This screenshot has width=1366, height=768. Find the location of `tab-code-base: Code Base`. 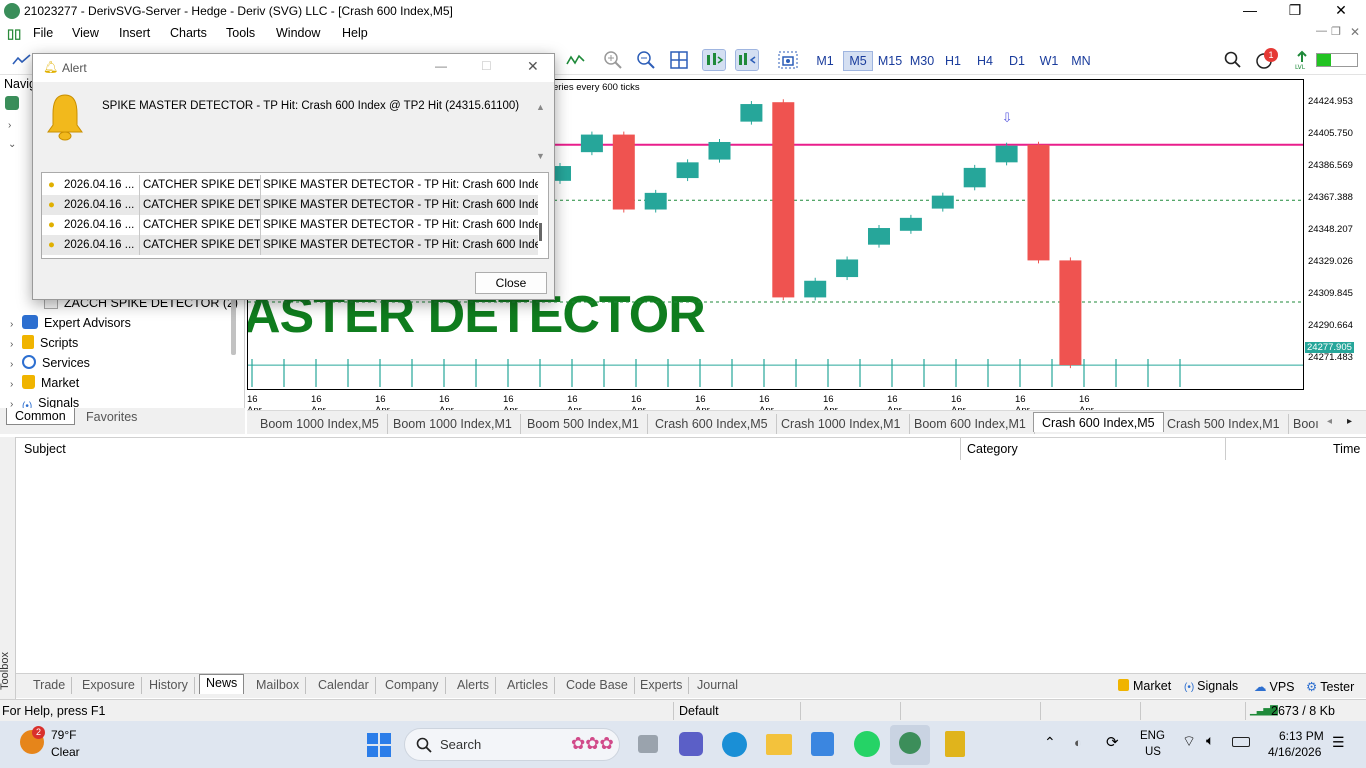

tab-code-base: Code Base is located at coordinates (597, 685).